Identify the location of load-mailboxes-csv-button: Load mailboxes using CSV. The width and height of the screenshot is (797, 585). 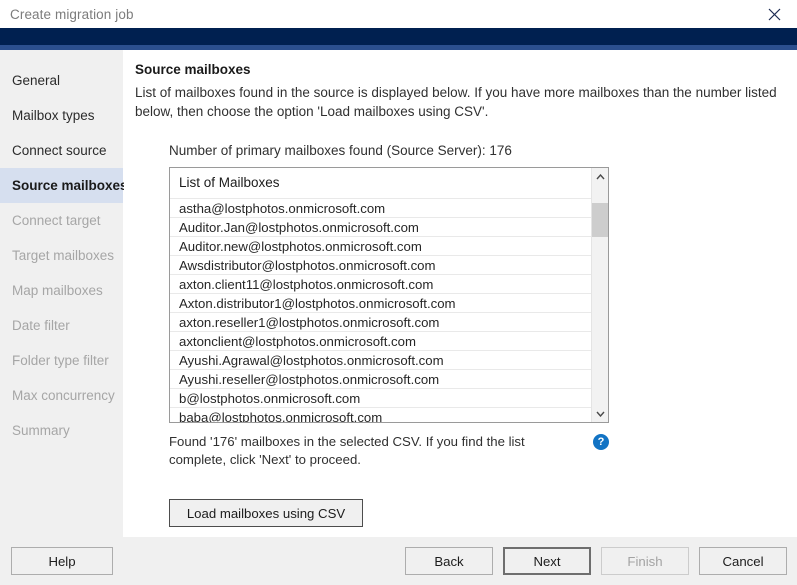
(266, 513).